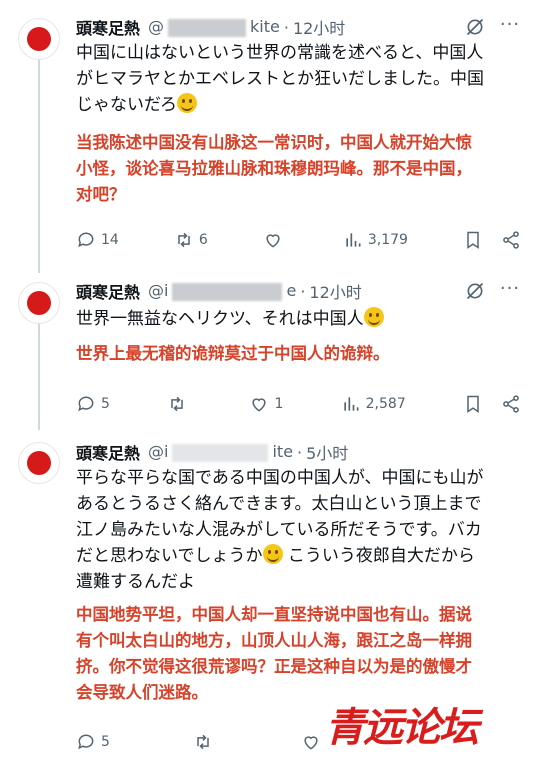 Image resolution: width=533 pixels, height=757 pixels. I want to click on tweet-header: 頭寒足熱 @i ite · 5小时, so click(212, 452).